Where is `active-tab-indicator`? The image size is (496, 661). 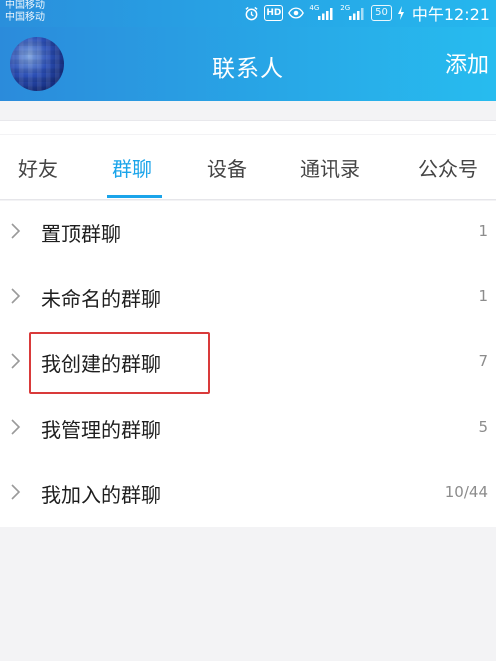
active-tab-indicator is located at coordinates (134, 196).